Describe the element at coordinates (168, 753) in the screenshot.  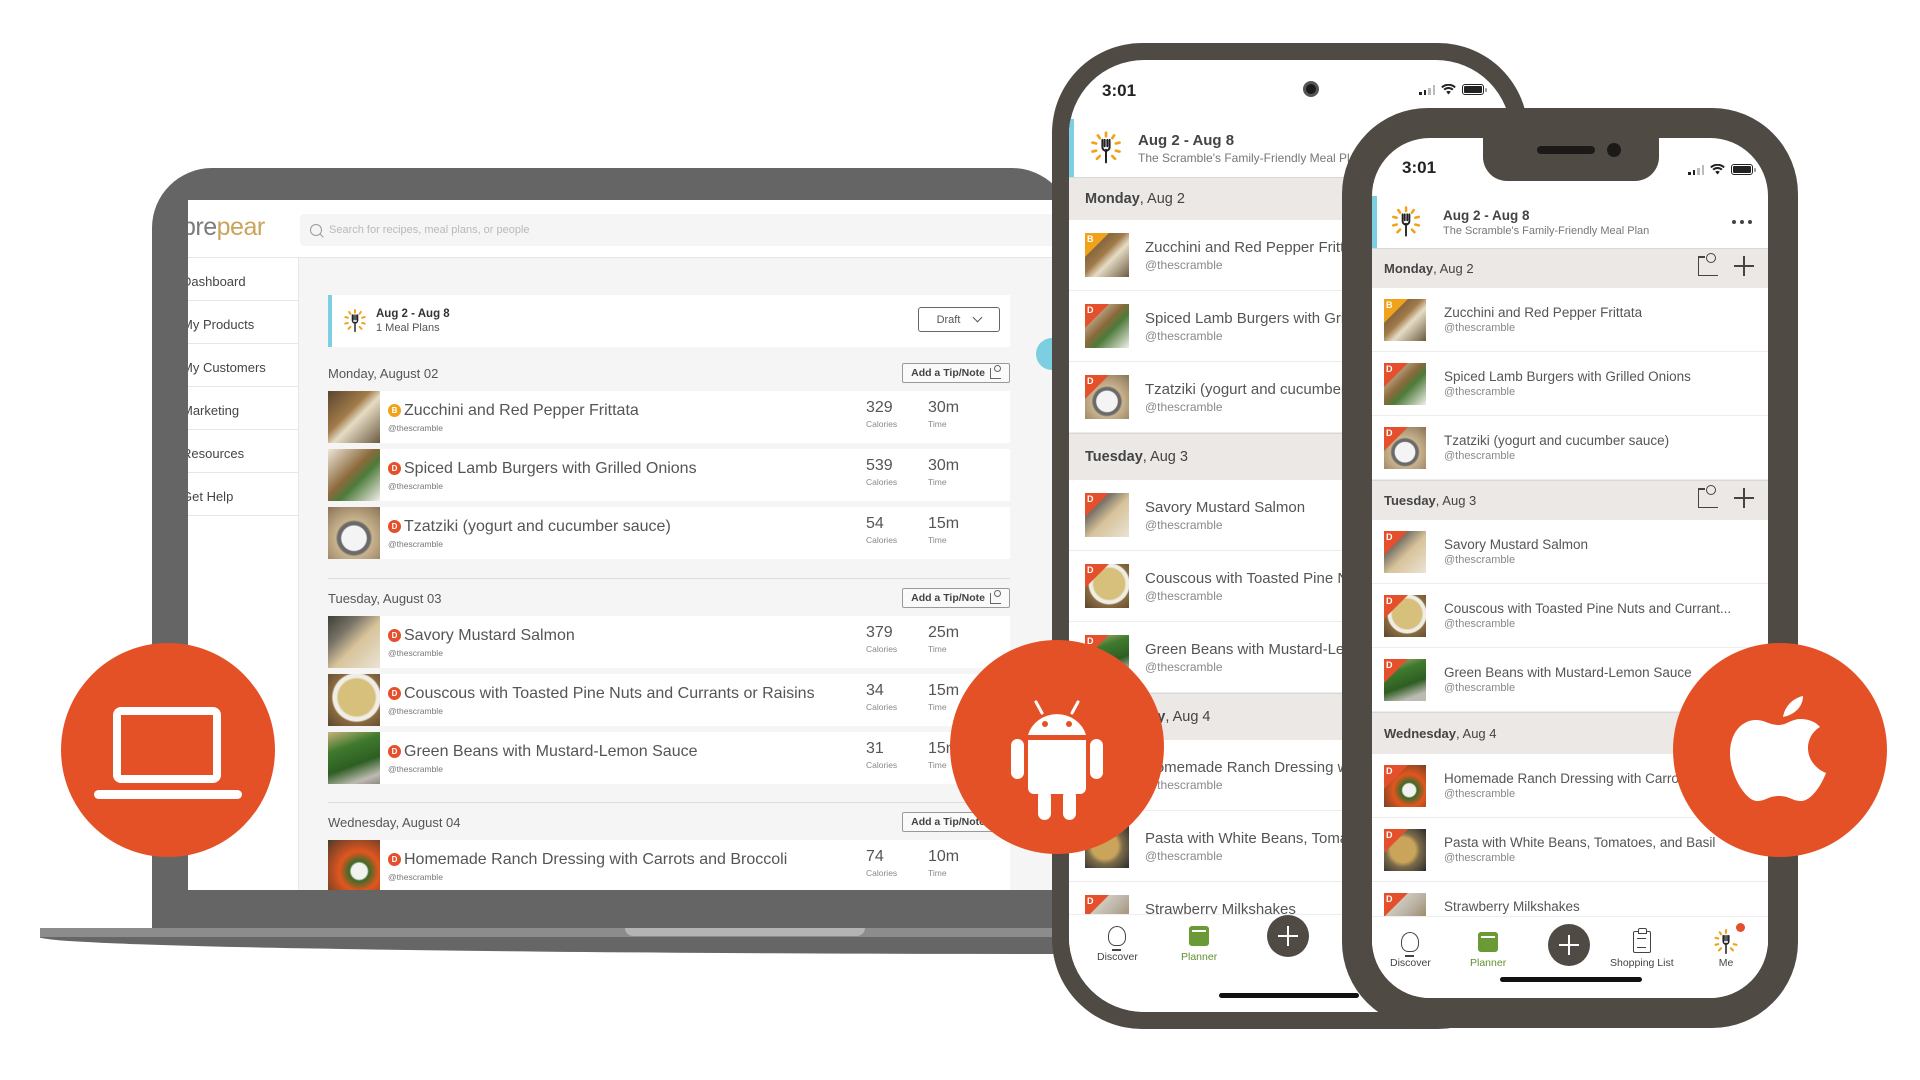
I see `laptop-icon` at that location.